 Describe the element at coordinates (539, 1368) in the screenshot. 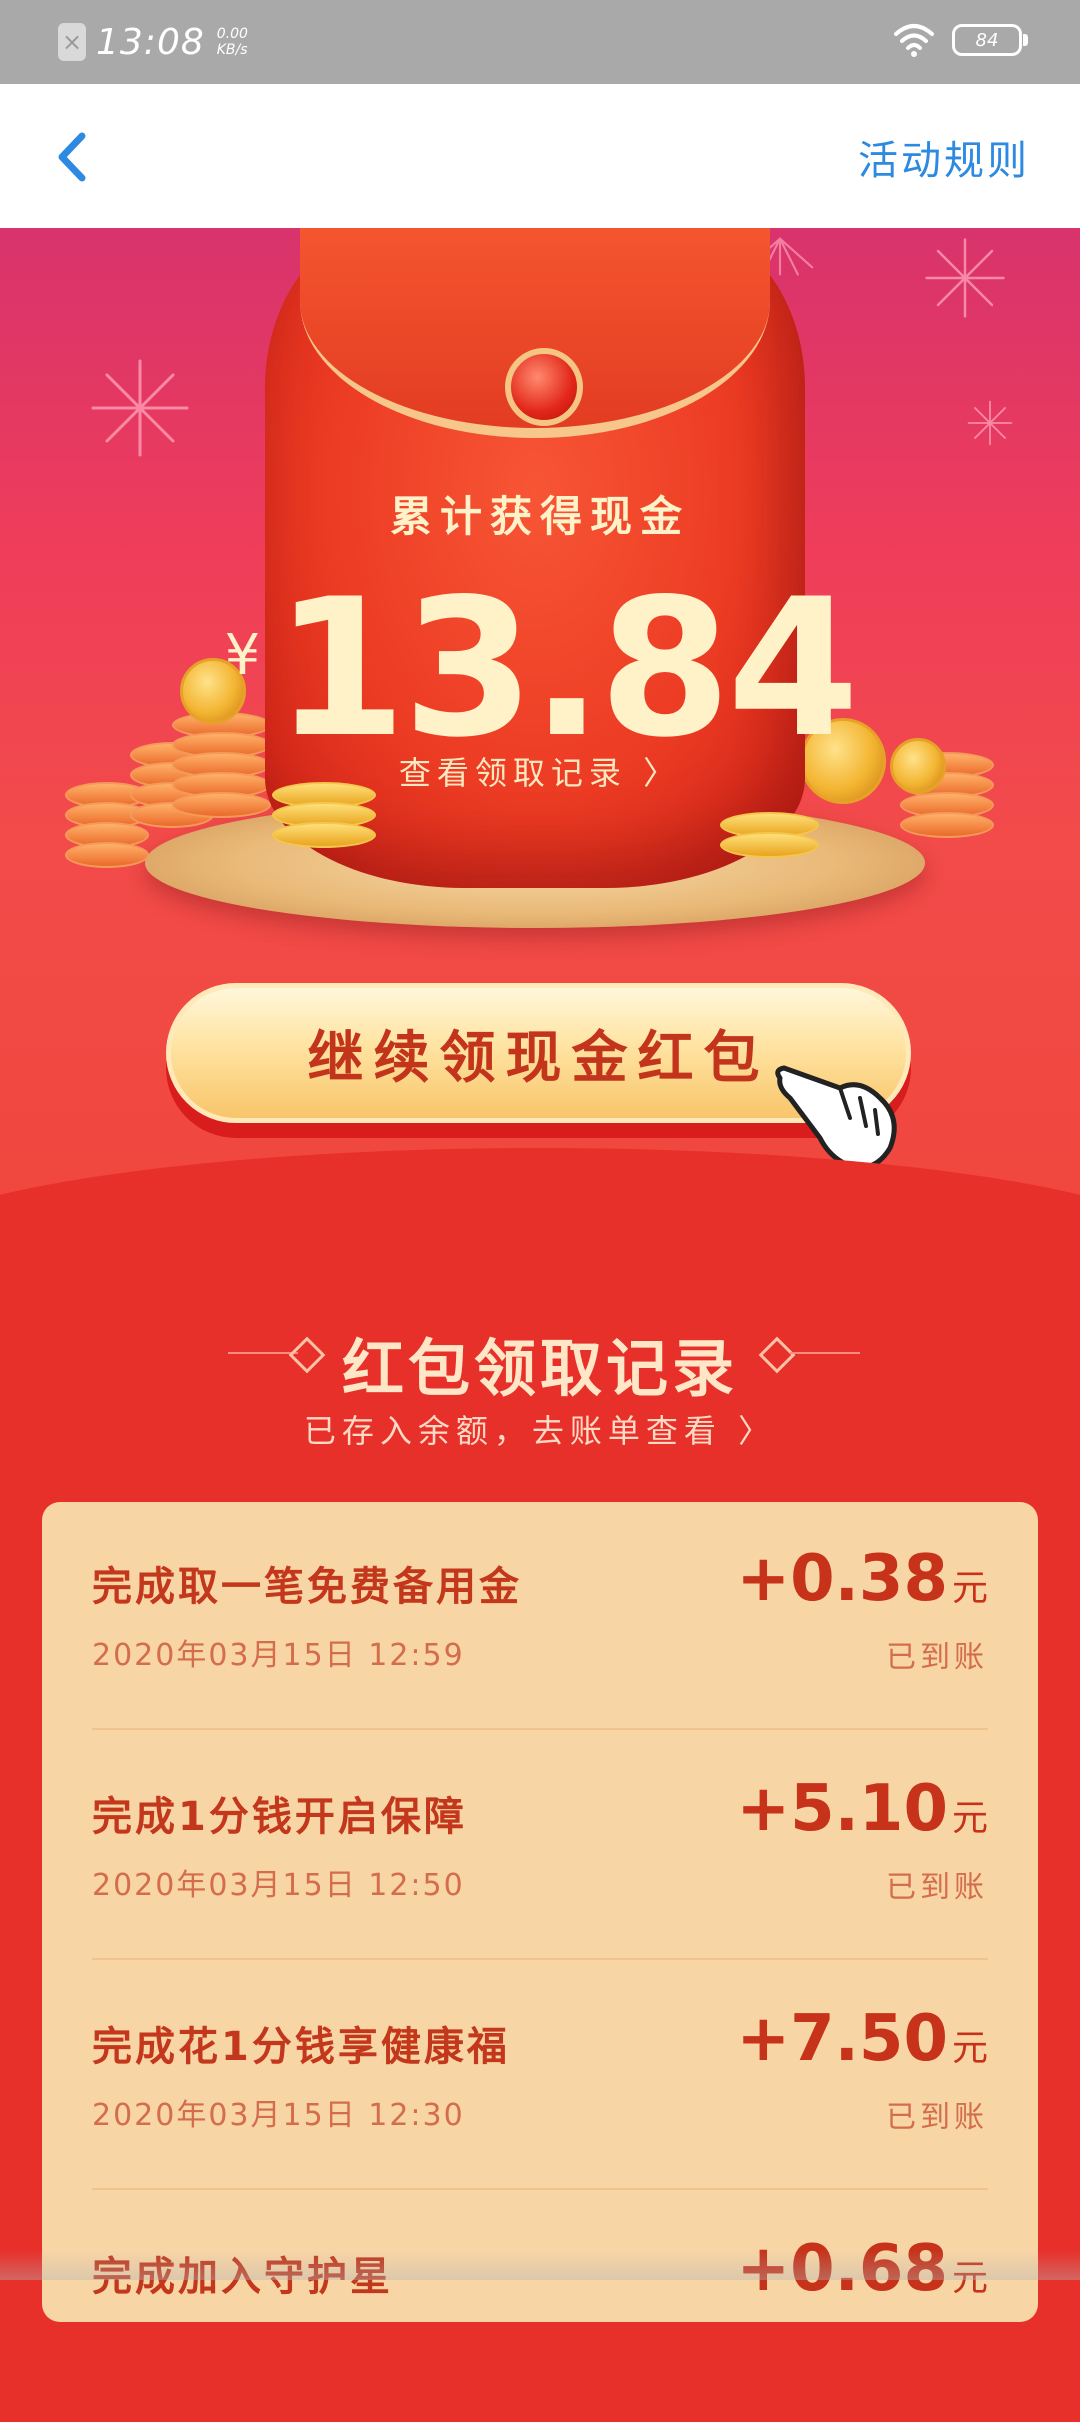

I see `records-section-title: 红包领取记录` at that location.